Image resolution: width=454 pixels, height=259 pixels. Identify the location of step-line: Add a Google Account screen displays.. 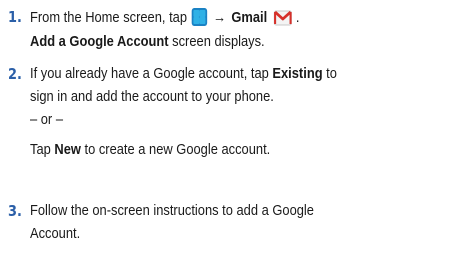
(147, 42).